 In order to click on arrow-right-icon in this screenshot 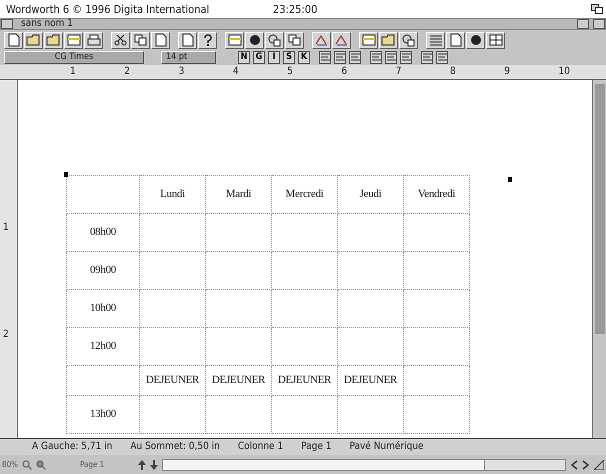, I will do `click(586, 465)`.